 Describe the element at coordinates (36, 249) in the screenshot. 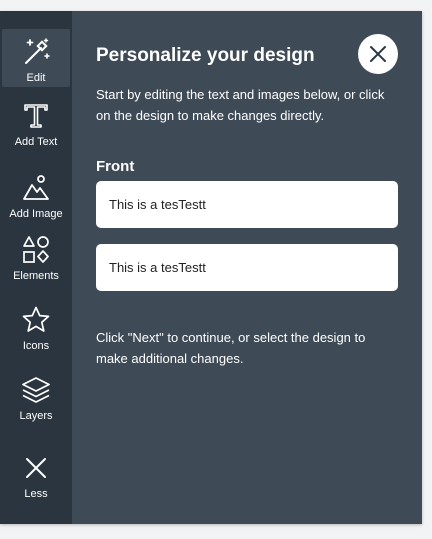

I see `shapes-icon` at that location.